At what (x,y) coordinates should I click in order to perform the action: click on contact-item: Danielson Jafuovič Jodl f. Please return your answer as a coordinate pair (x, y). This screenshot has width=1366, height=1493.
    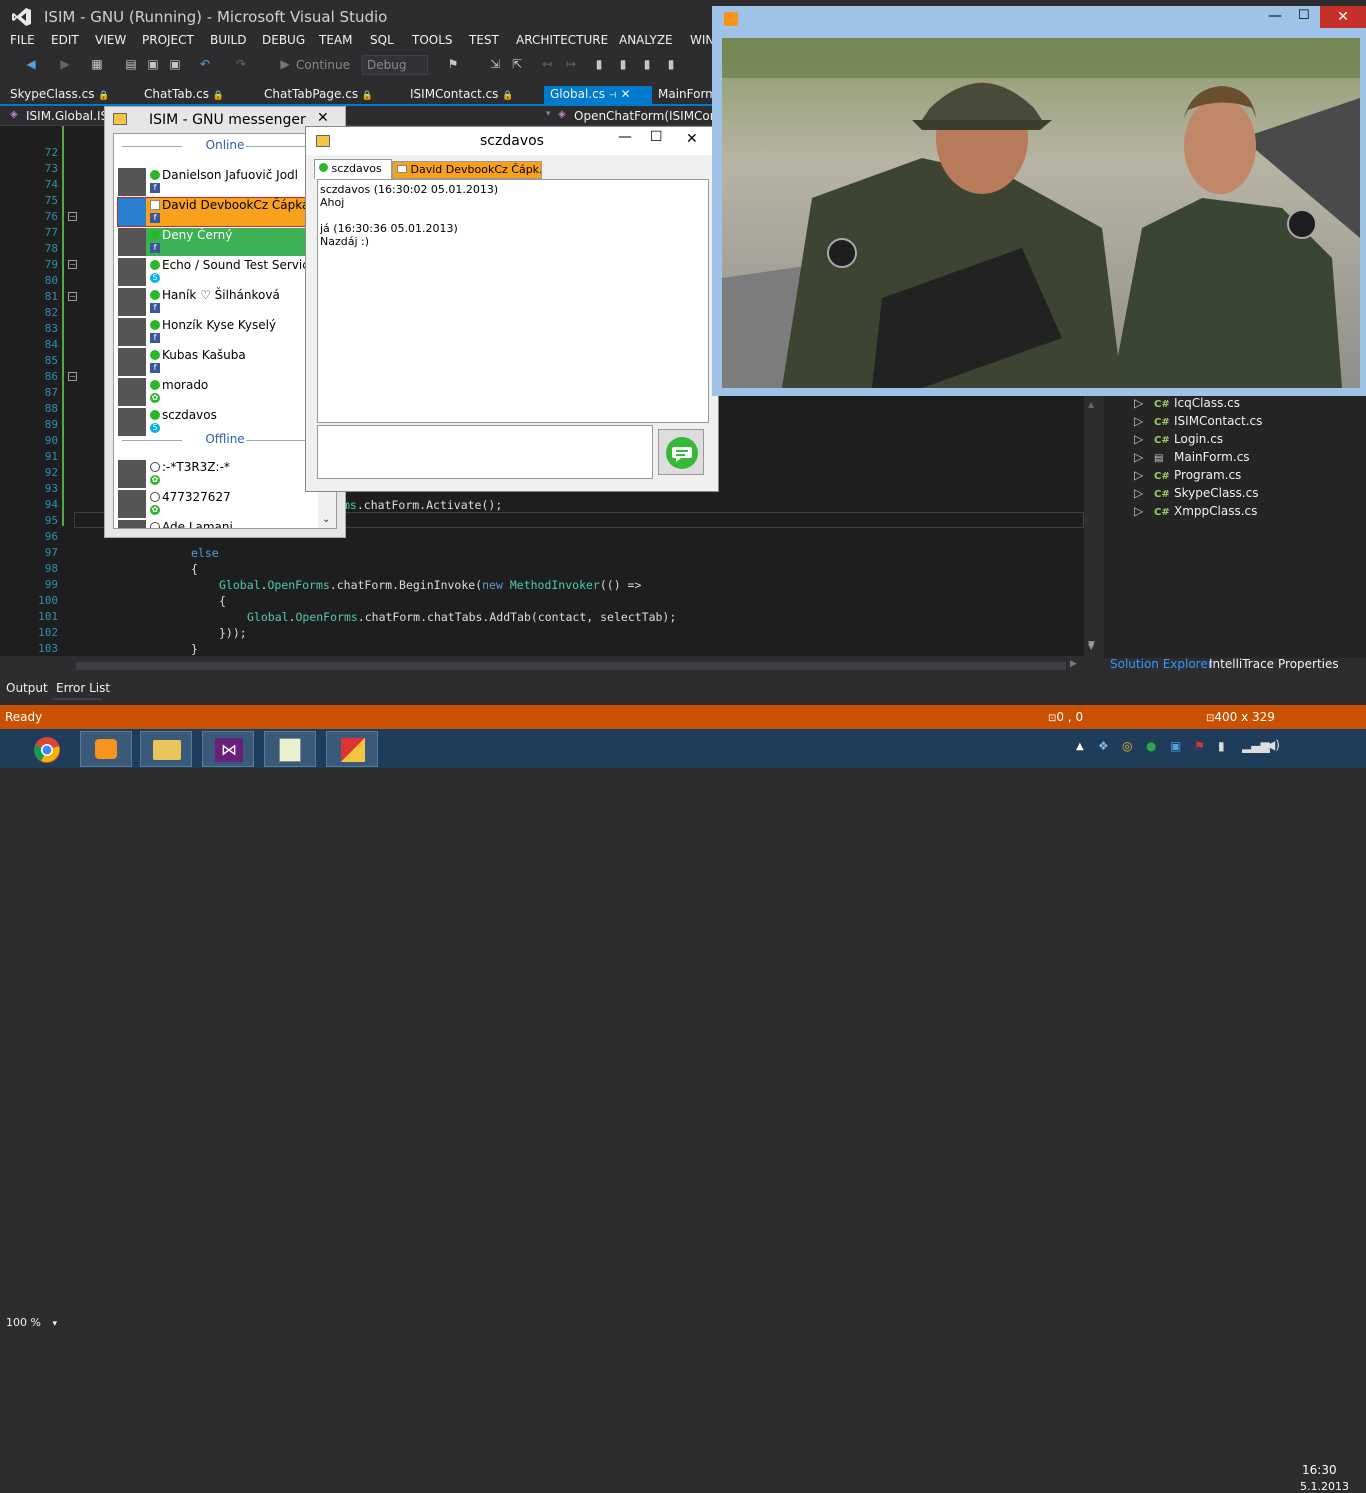
    Looking at the image, I should click on (212, 182).